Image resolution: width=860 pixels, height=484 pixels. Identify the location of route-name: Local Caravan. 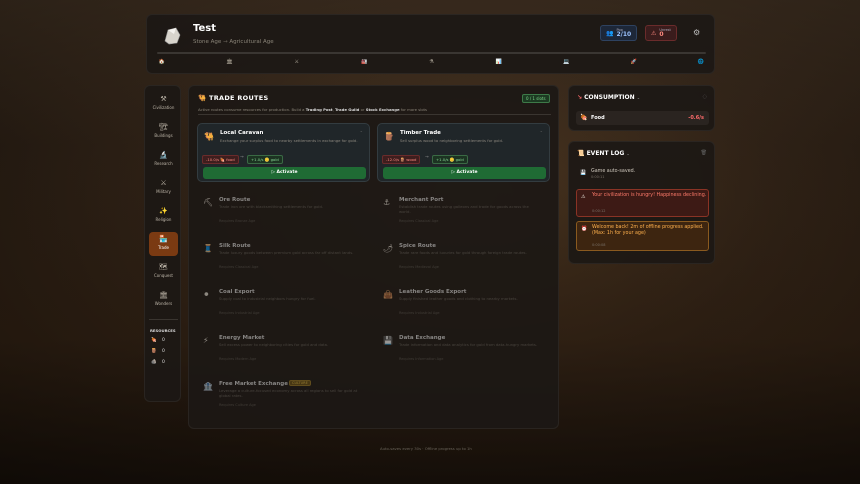
(242, 133).